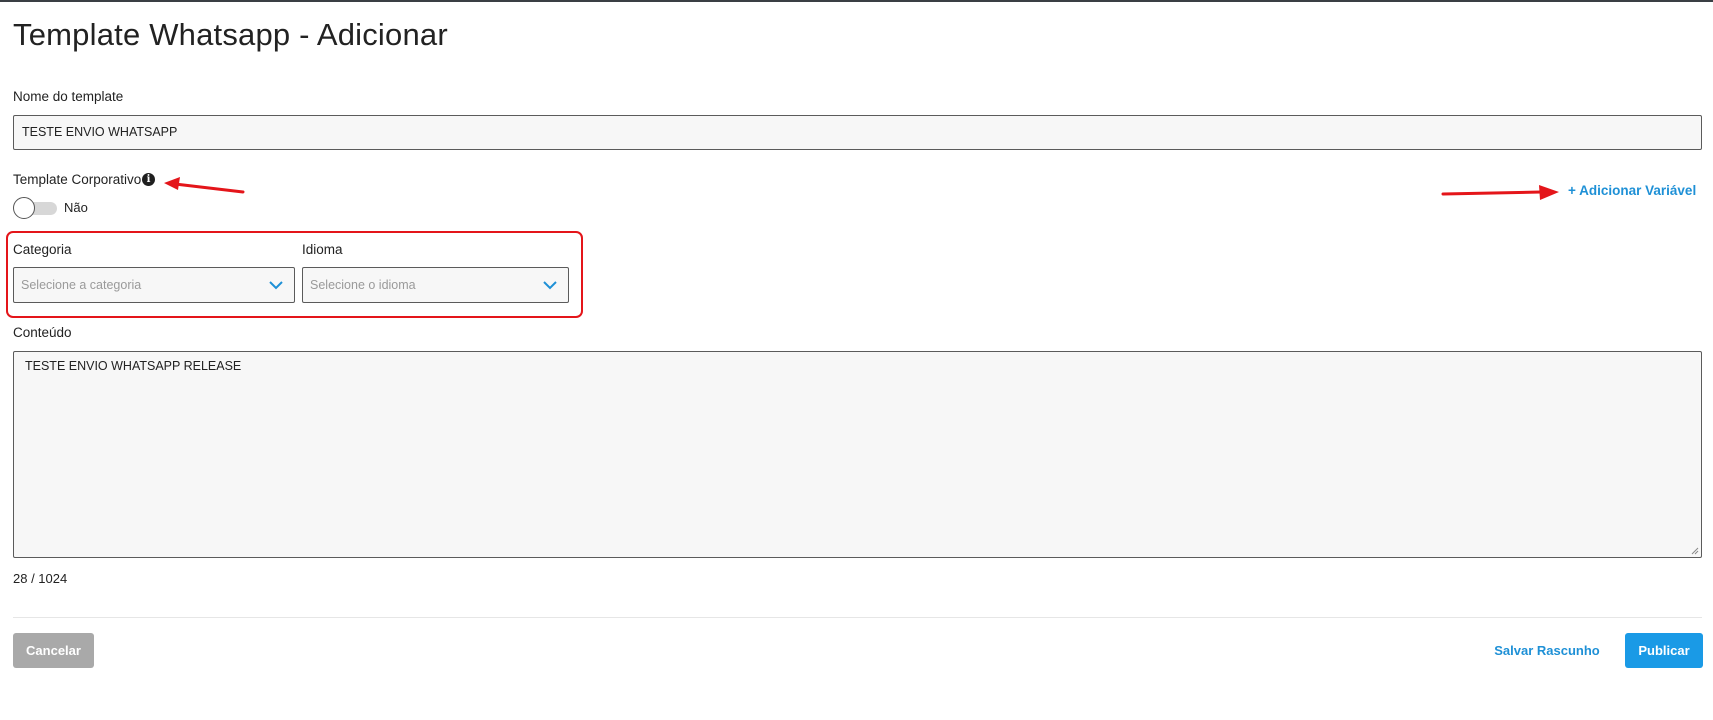 The image size is (1713, 720). Describe the element at coordinates (76, 207) in the screenshot. I see `toggle-state-label: Não` at that location.